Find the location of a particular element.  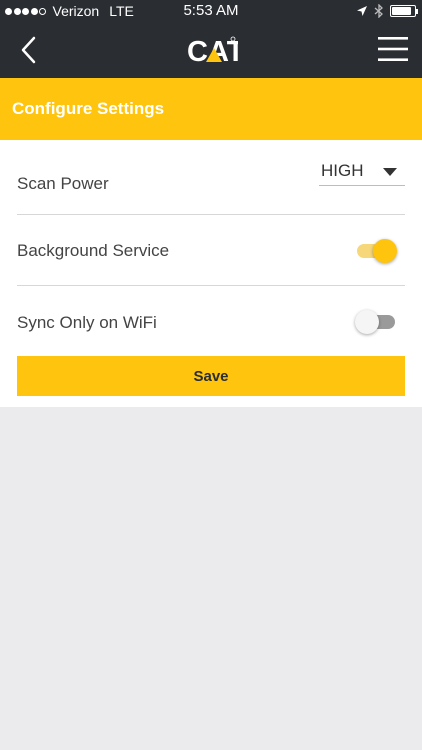

battery-fill is located at coordinates (401, 11).